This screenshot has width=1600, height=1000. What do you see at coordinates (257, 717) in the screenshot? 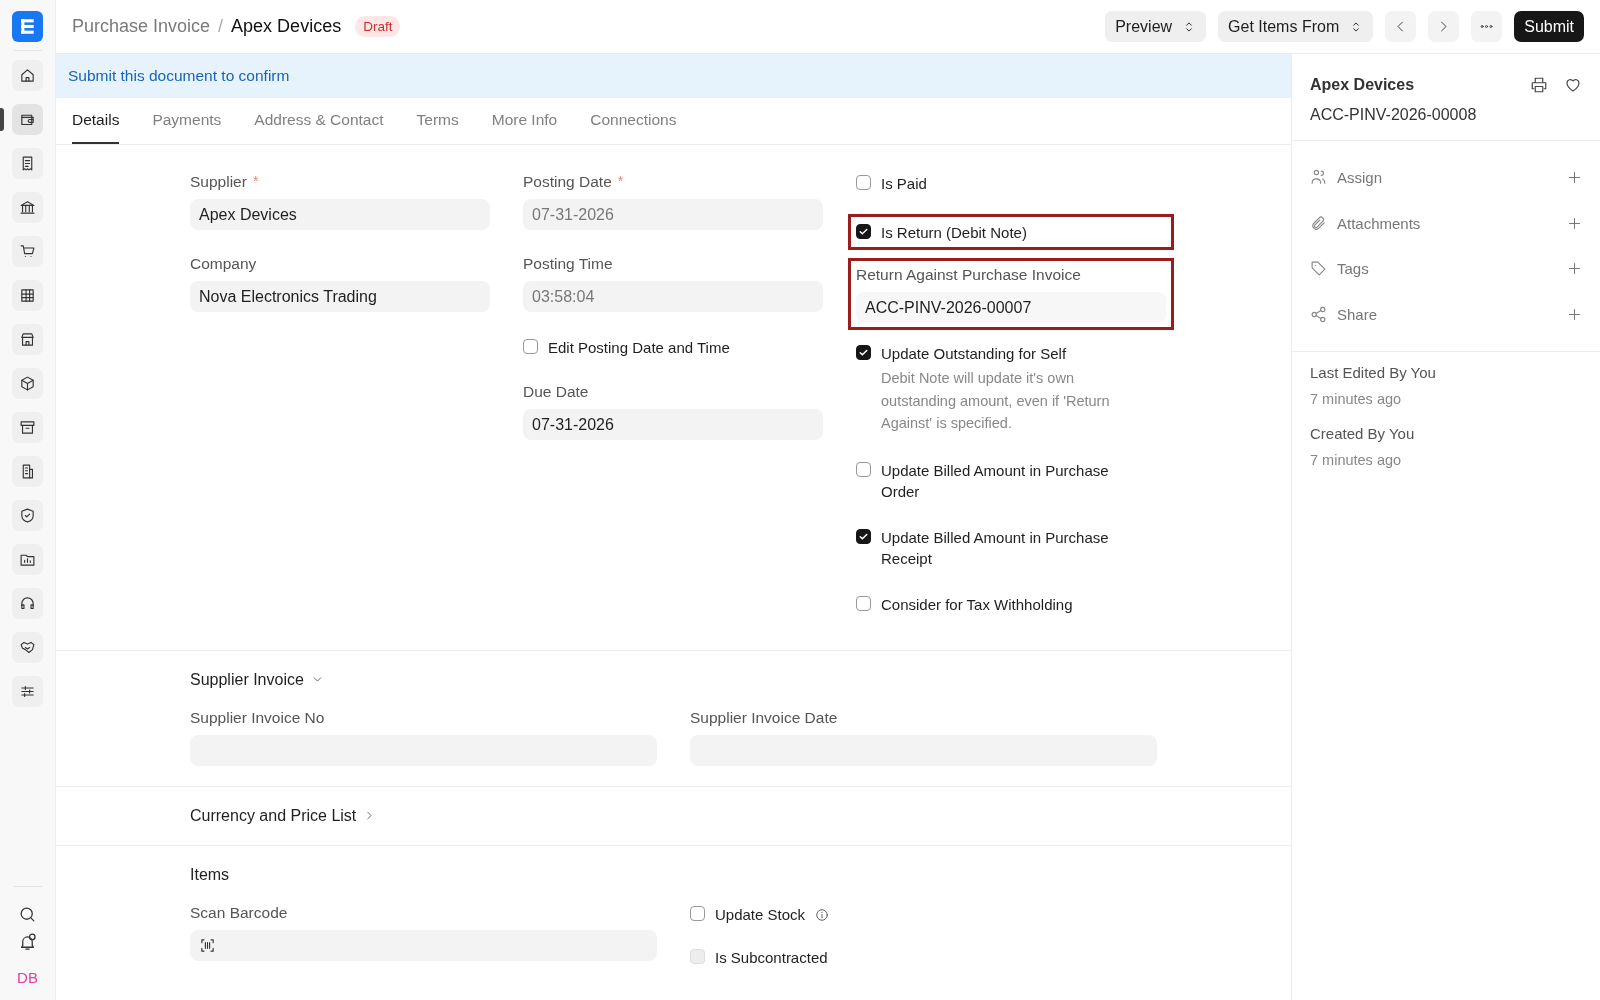
I see `field-label: Supplier Invoice No` at bounding box center [257, 717].